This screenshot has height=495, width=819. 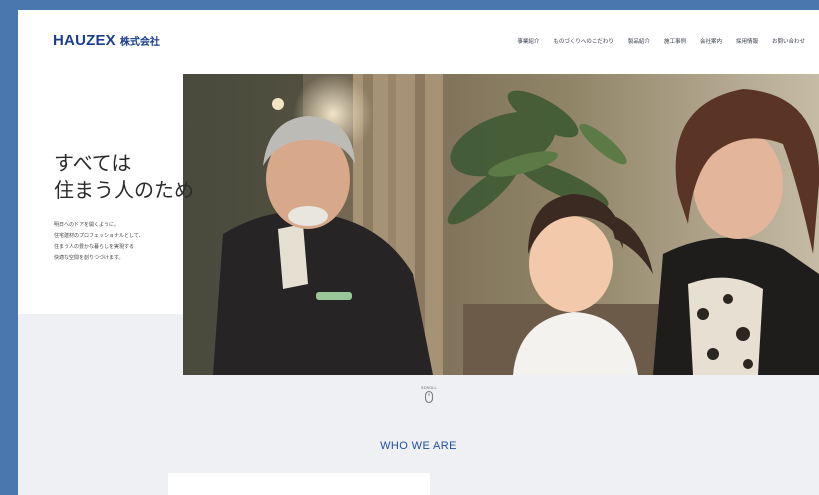 What do you see at coordinates (418, 446) in the screenshot?
I see `section-title-who-we-are: WHO WE ARE` at bounding box center [418, 446].